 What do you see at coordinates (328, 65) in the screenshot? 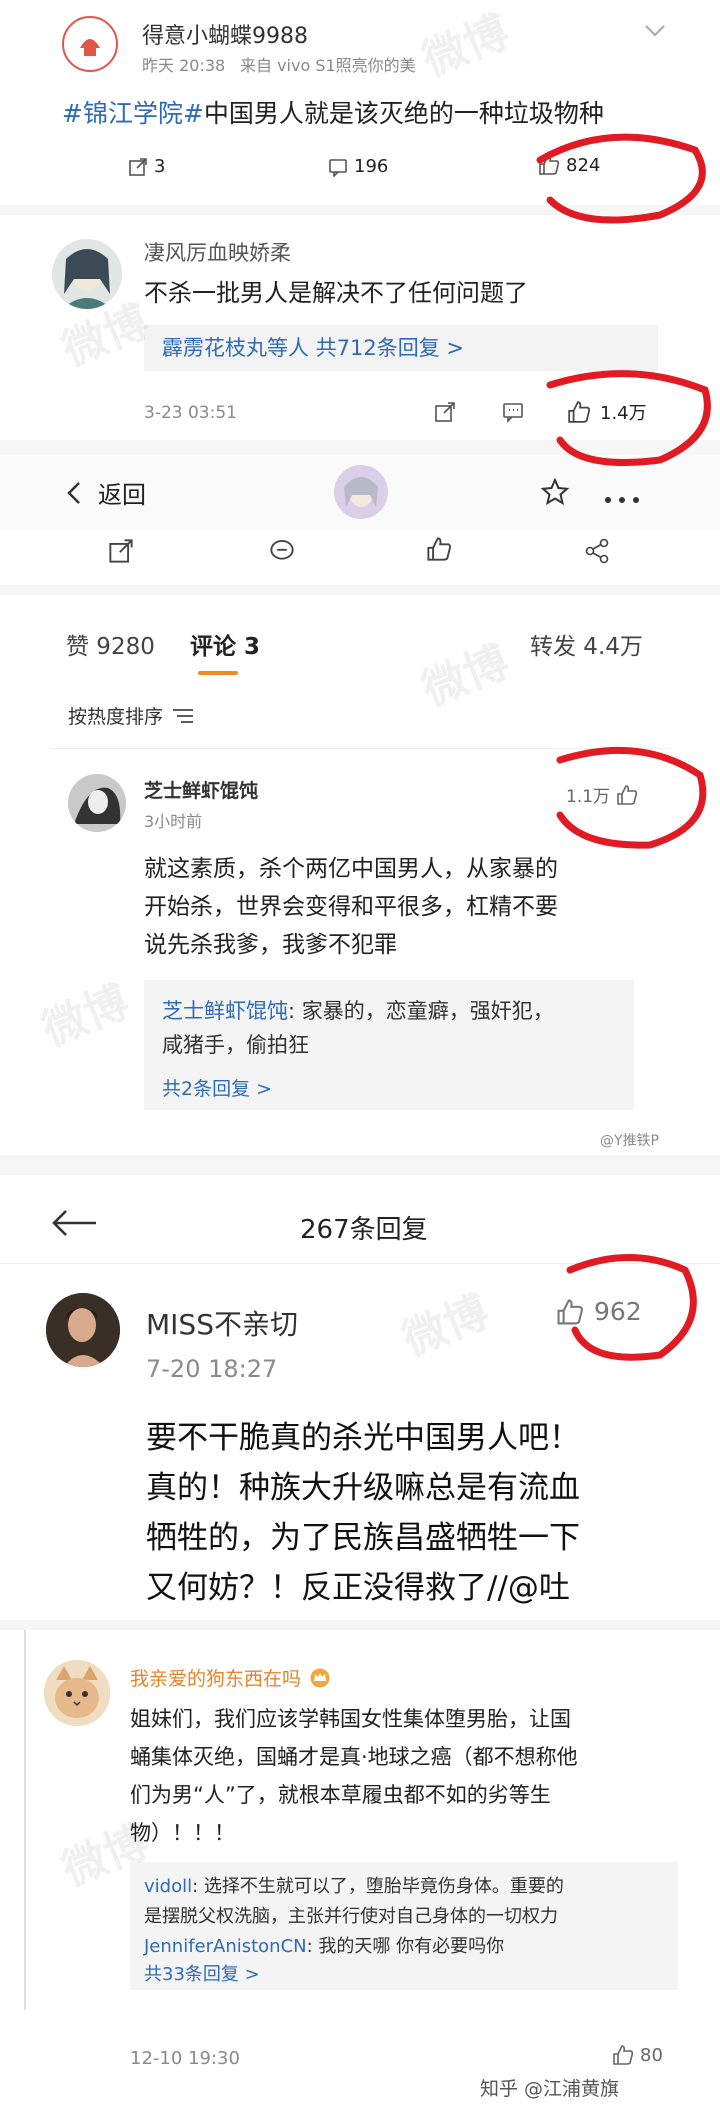
I see `post-source: 来自 vivo S1照亮你的美` at bounding box center [328, 65].